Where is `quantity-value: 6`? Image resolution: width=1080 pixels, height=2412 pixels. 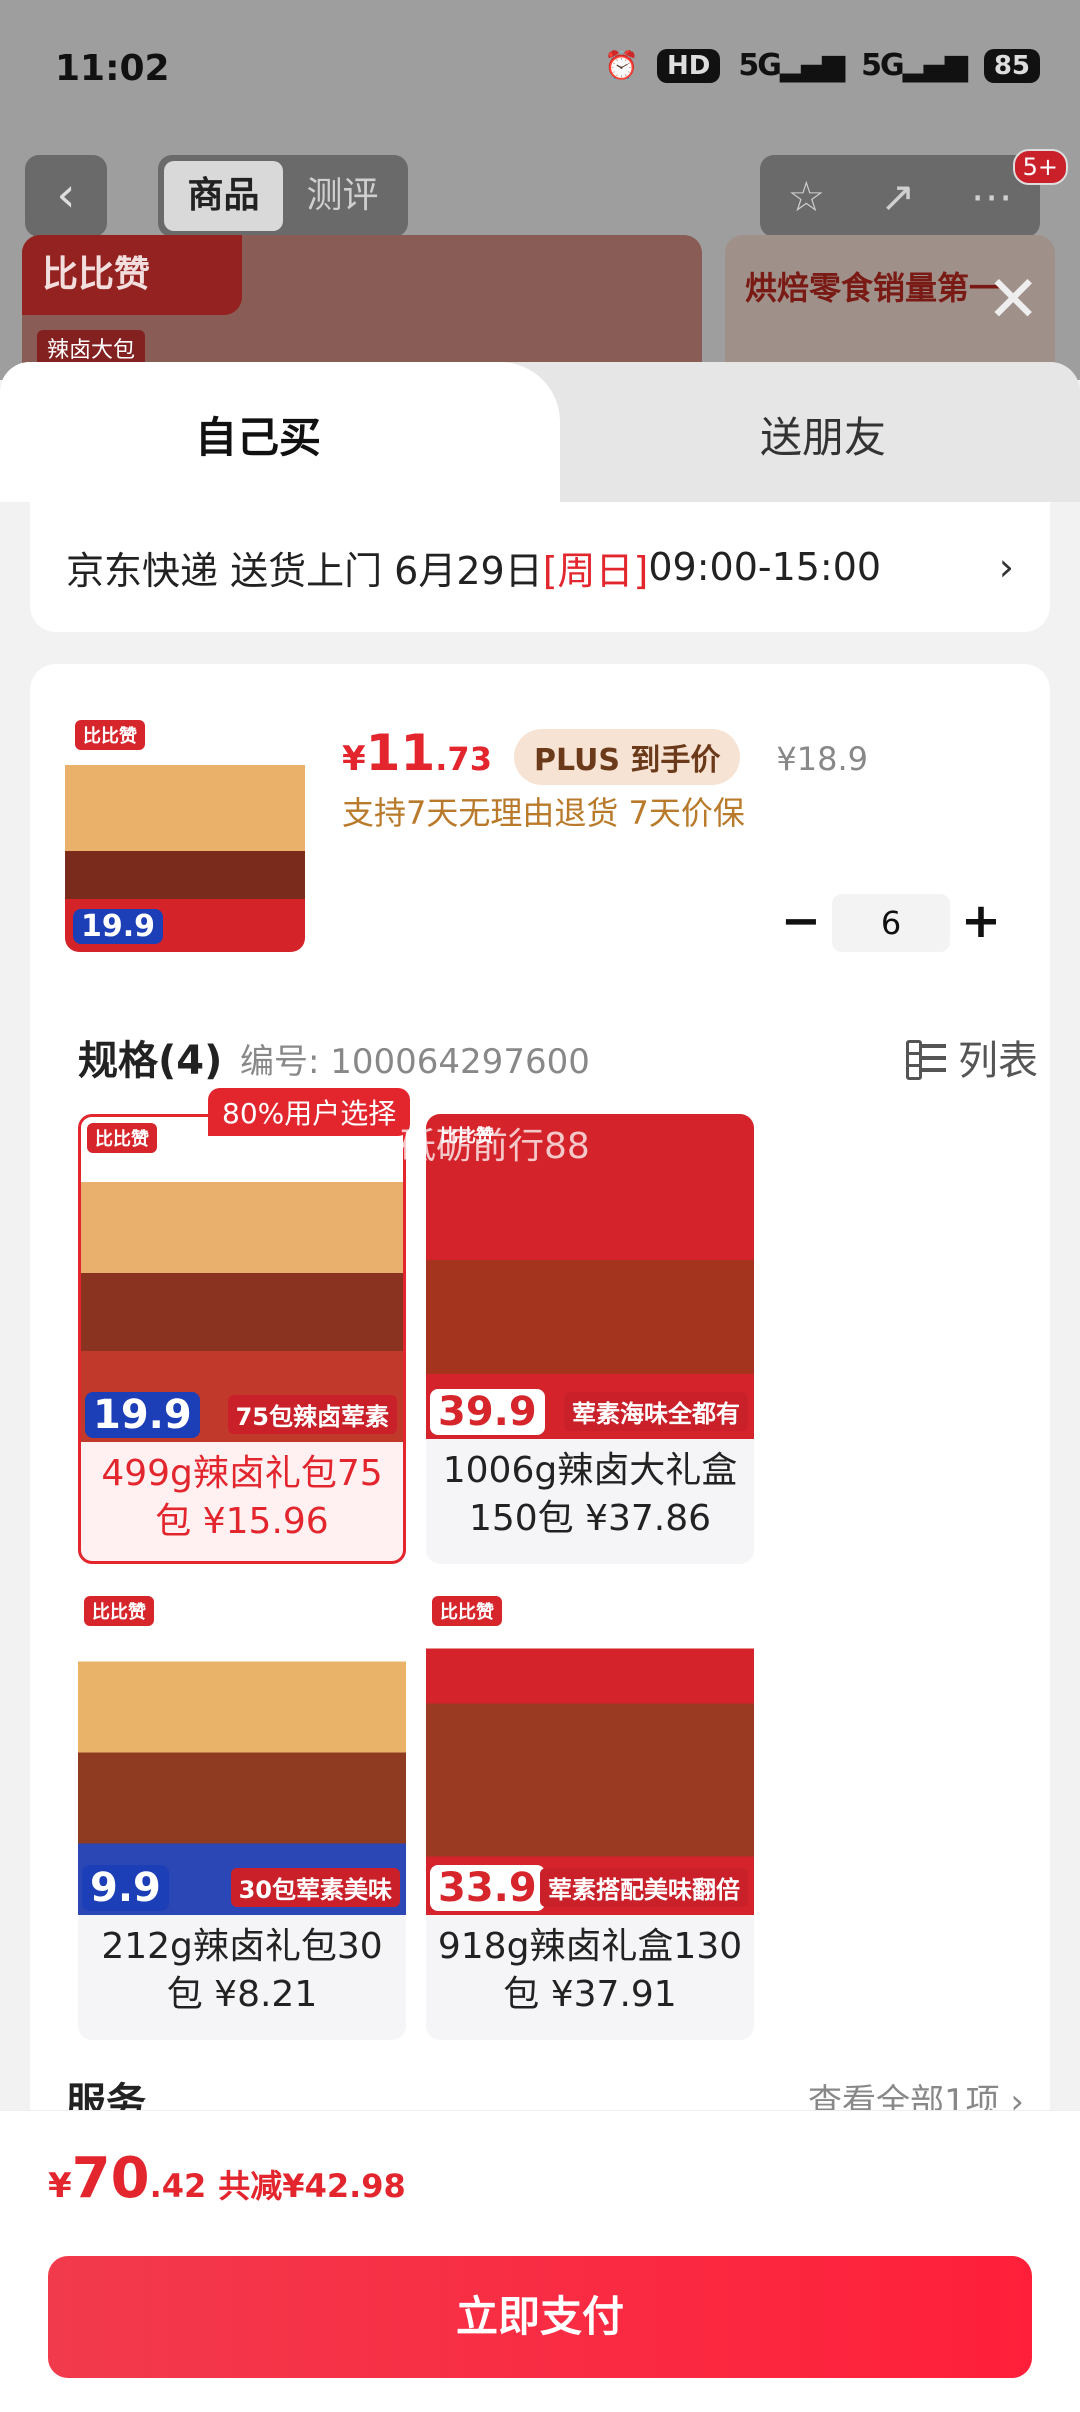
quantity-value: 6 is located at coordinates (891, 923).